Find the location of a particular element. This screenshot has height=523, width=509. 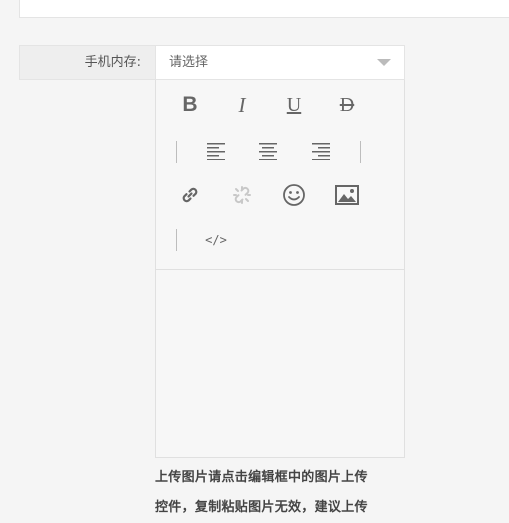

memory-select: 请选择 is located at coordinates (280, 62).